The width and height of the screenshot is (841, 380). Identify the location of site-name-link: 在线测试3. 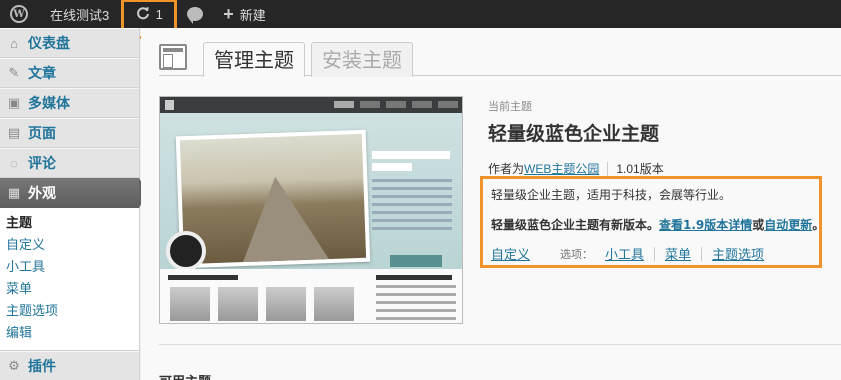
(79, 14).